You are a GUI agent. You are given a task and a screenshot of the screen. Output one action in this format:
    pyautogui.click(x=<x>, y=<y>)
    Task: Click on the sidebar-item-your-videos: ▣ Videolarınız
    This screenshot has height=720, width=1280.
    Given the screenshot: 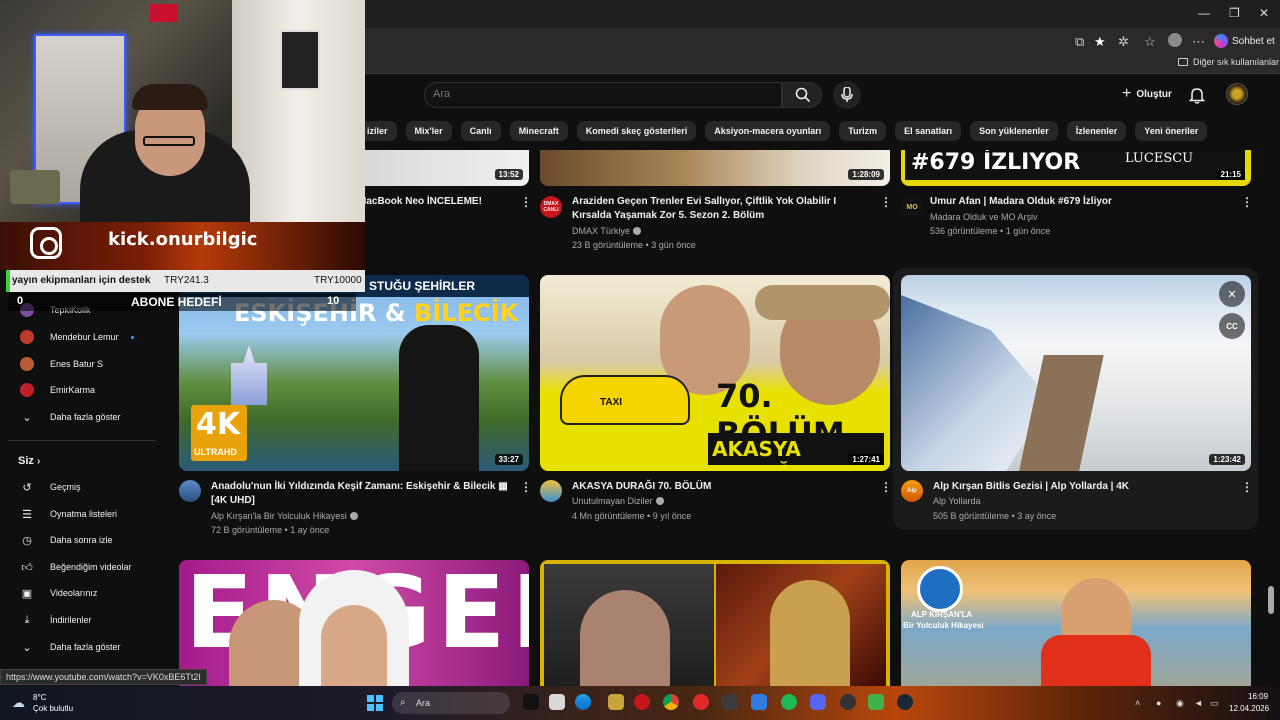 What is the action you would take?
    pyautogui.click(x=80, y=593)
    